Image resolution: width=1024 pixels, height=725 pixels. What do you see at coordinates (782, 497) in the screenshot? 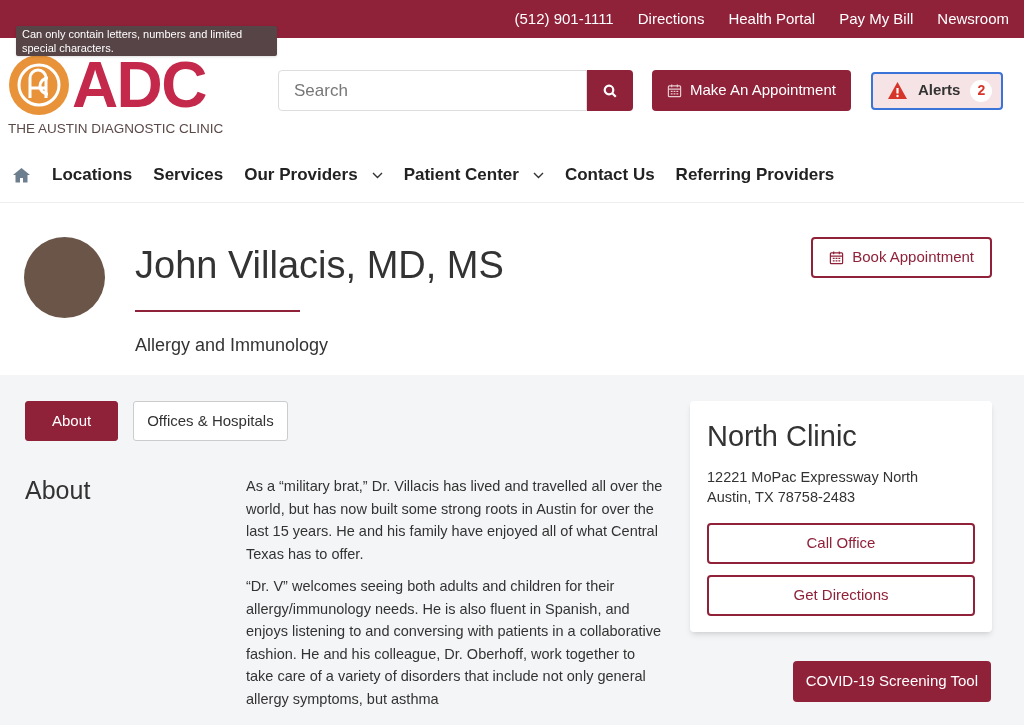
I see `clinic-address-line: Austin, TX 78758-2483` at bounding box center [782, 497].